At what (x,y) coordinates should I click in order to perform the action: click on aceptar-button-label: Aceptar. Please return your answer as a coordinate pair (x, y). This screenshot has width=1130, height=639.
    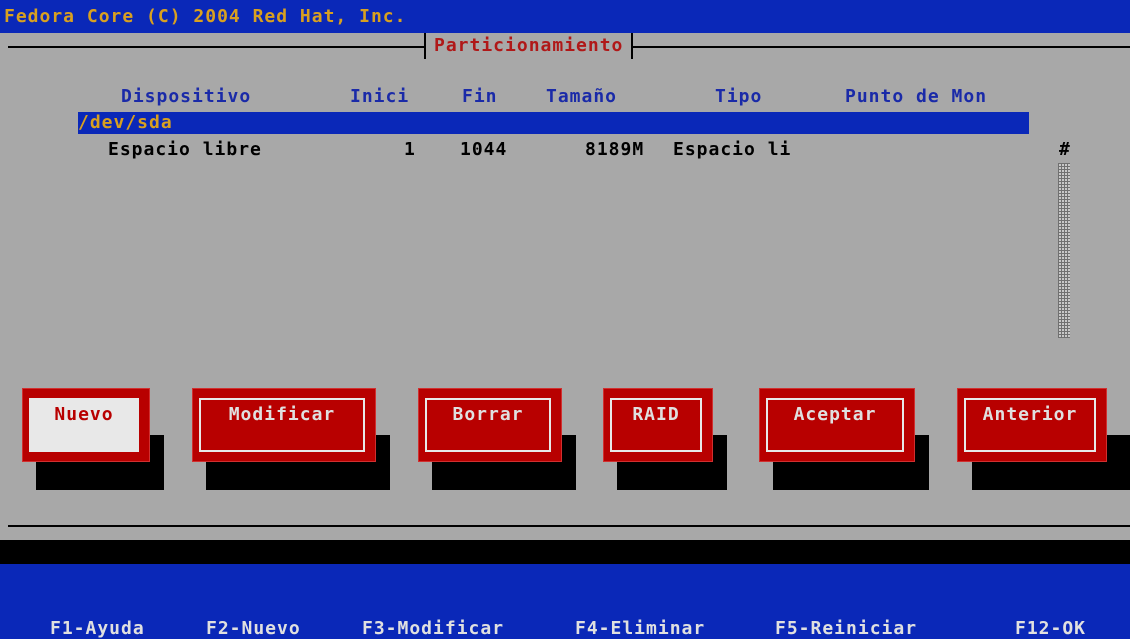
    Looking at the image, I should click on (835, 425).